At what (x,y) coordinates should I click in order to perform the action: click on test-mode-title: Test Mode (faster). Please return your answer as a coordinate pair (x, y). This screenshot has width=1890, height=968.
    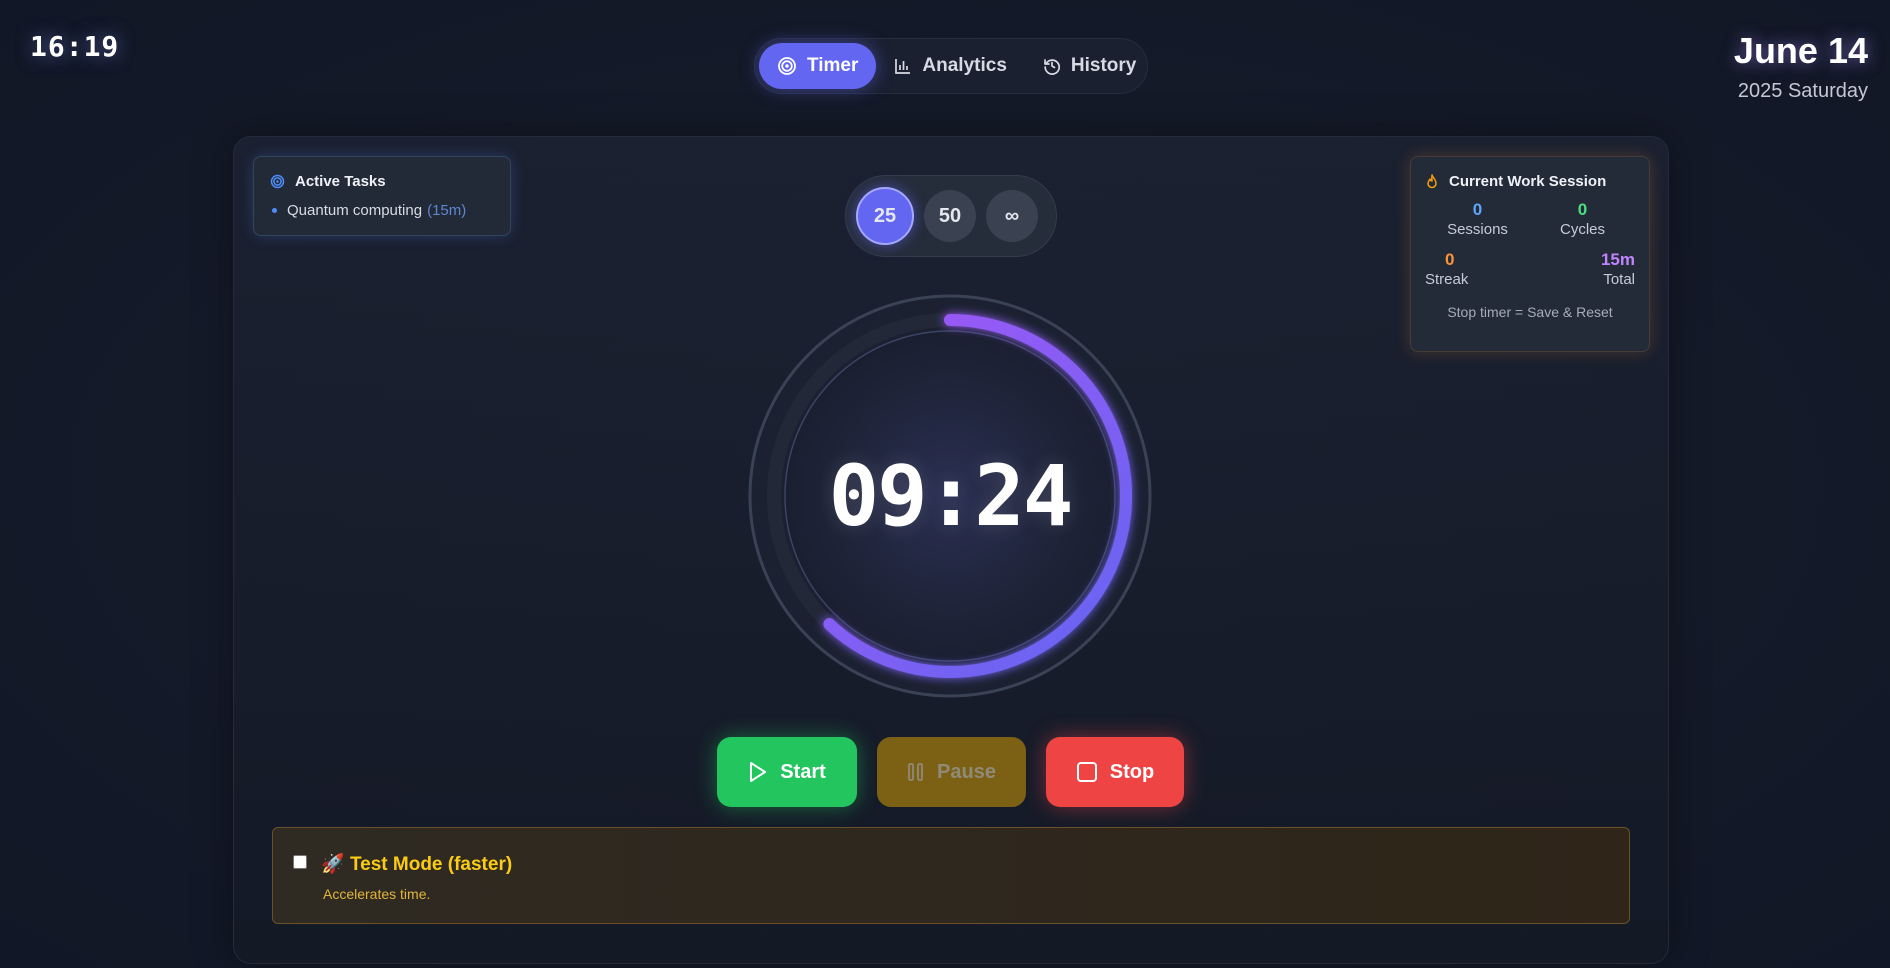
    Looking at the image, I should click on (431, 864).